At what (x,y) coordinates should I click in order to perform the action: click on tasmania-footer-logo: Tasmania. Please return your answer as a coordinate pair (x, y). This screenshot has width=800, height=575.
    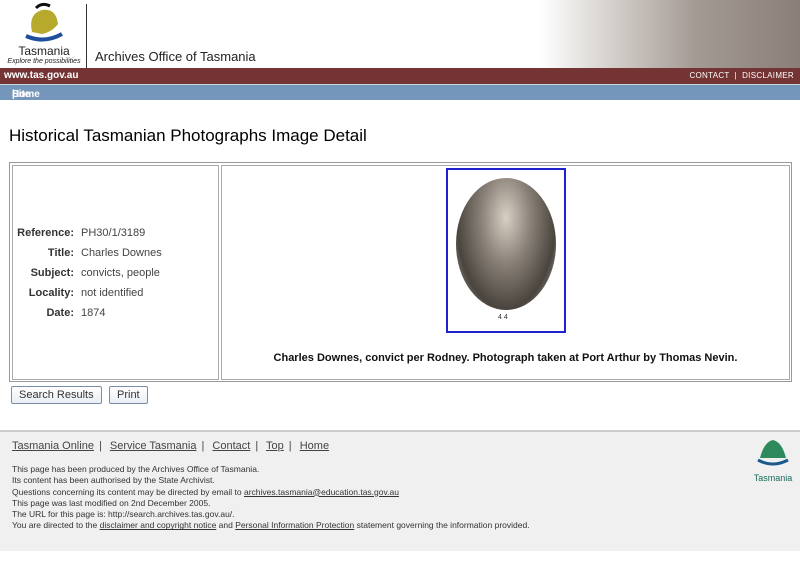
    Looking at the image, I should click on (773, 460).